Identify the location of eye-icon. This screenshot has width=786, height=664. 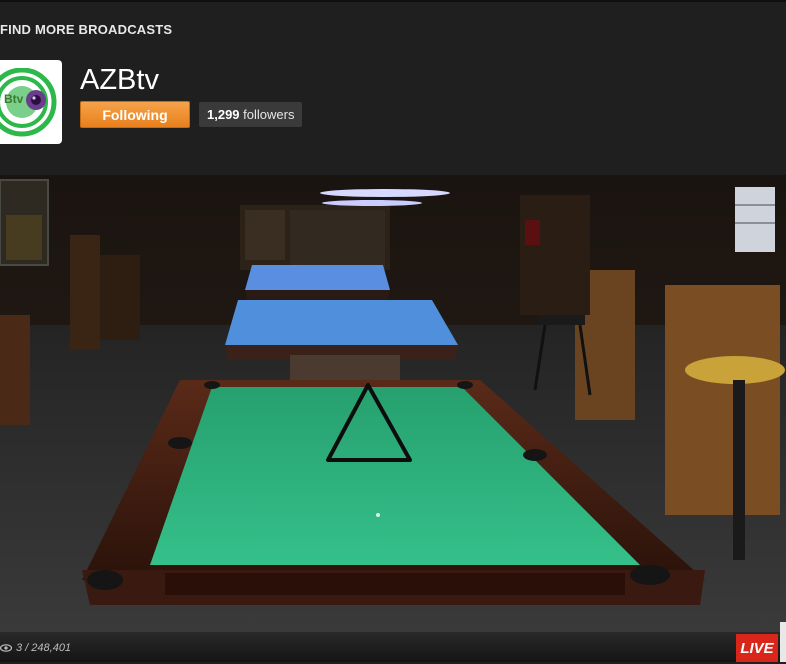
(6, 648).